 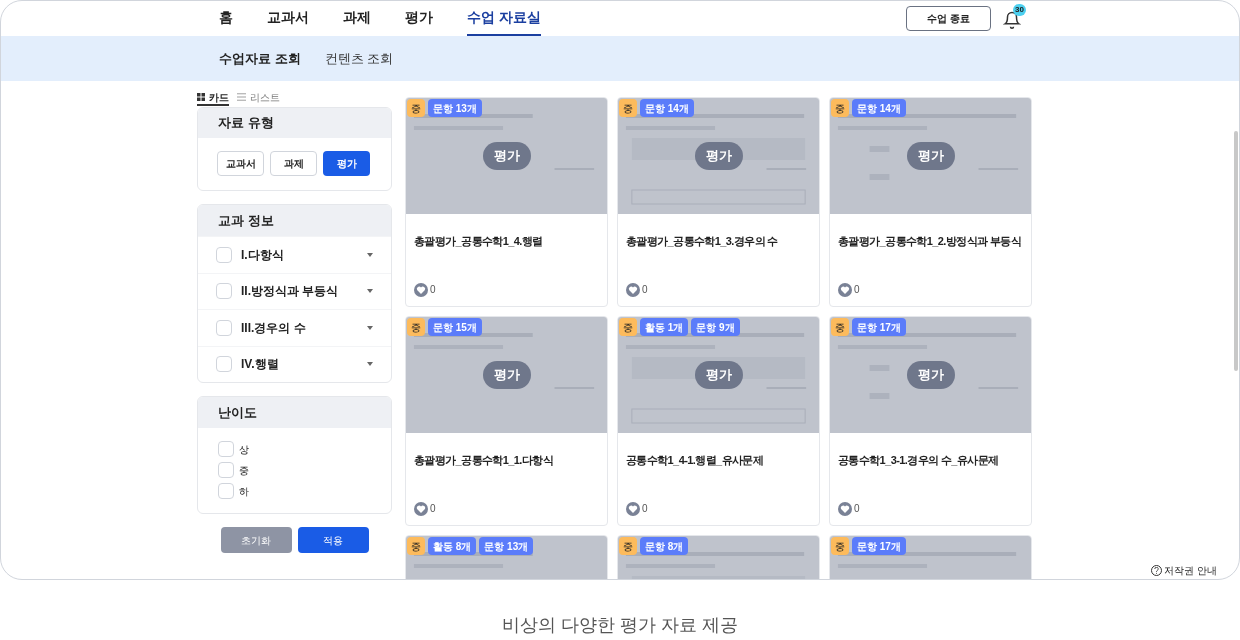 I want to click on apply-button: 적용, so click(x=333, y=540).